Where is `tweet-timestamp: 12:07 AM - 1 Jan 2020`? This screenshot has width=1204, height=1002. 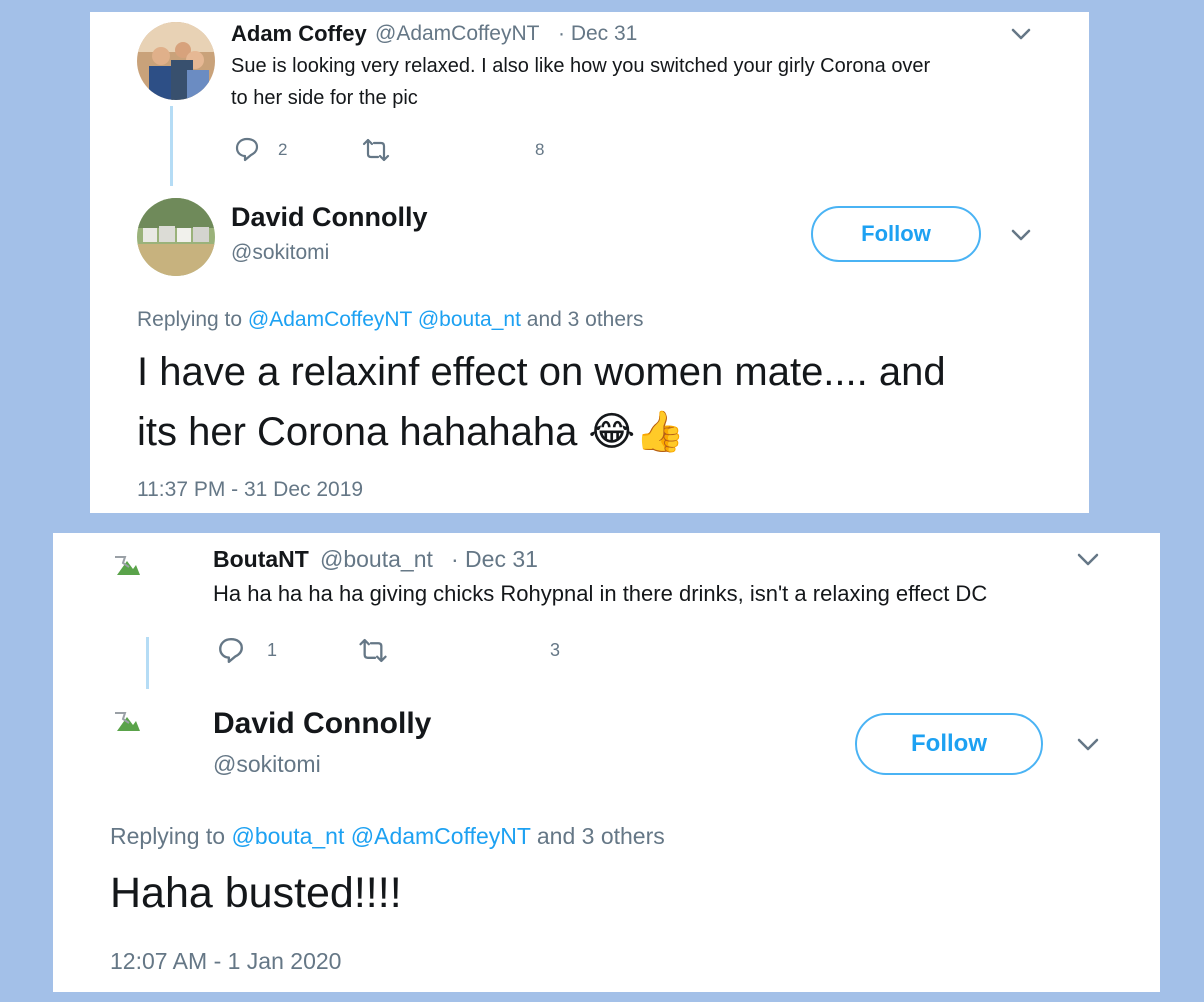
tweet-timestamp: 12:07 AM - 1 Jan 2020 is located at coordinates (225, 961).